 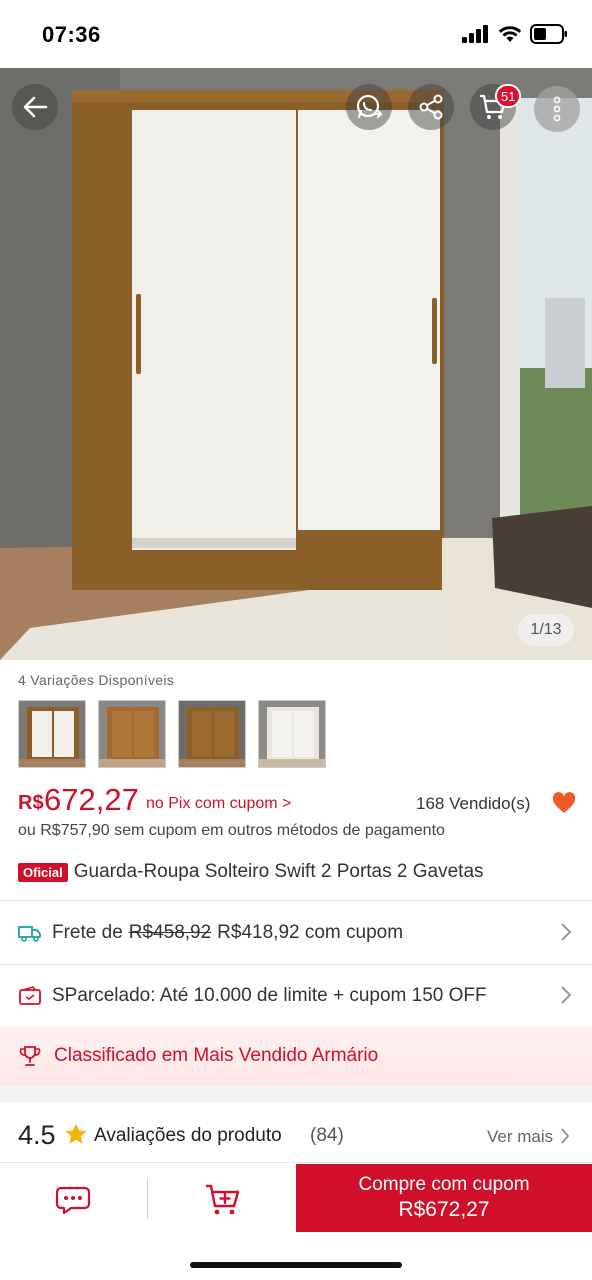 What do you see at coordinates (170, 932) in the screenshot?
I see `shipping-old-price: R$458,92` at bounding box center [170, 932].